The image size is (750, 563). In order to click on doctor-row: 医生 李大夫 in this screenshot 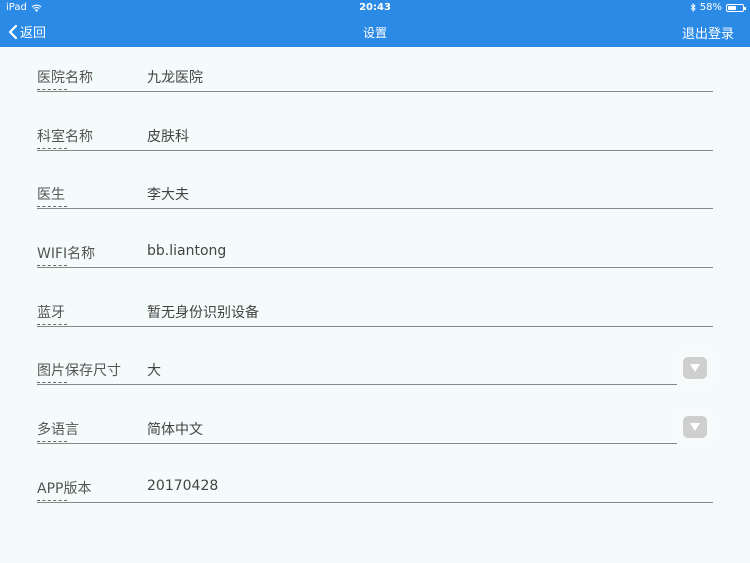, I will do `click(375, 186)`.